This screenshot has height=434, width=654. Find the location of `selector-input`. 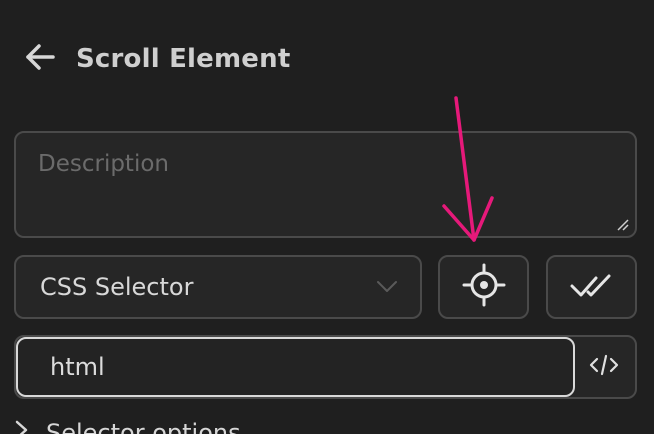

selector-input is located at coordinates (295, 367).